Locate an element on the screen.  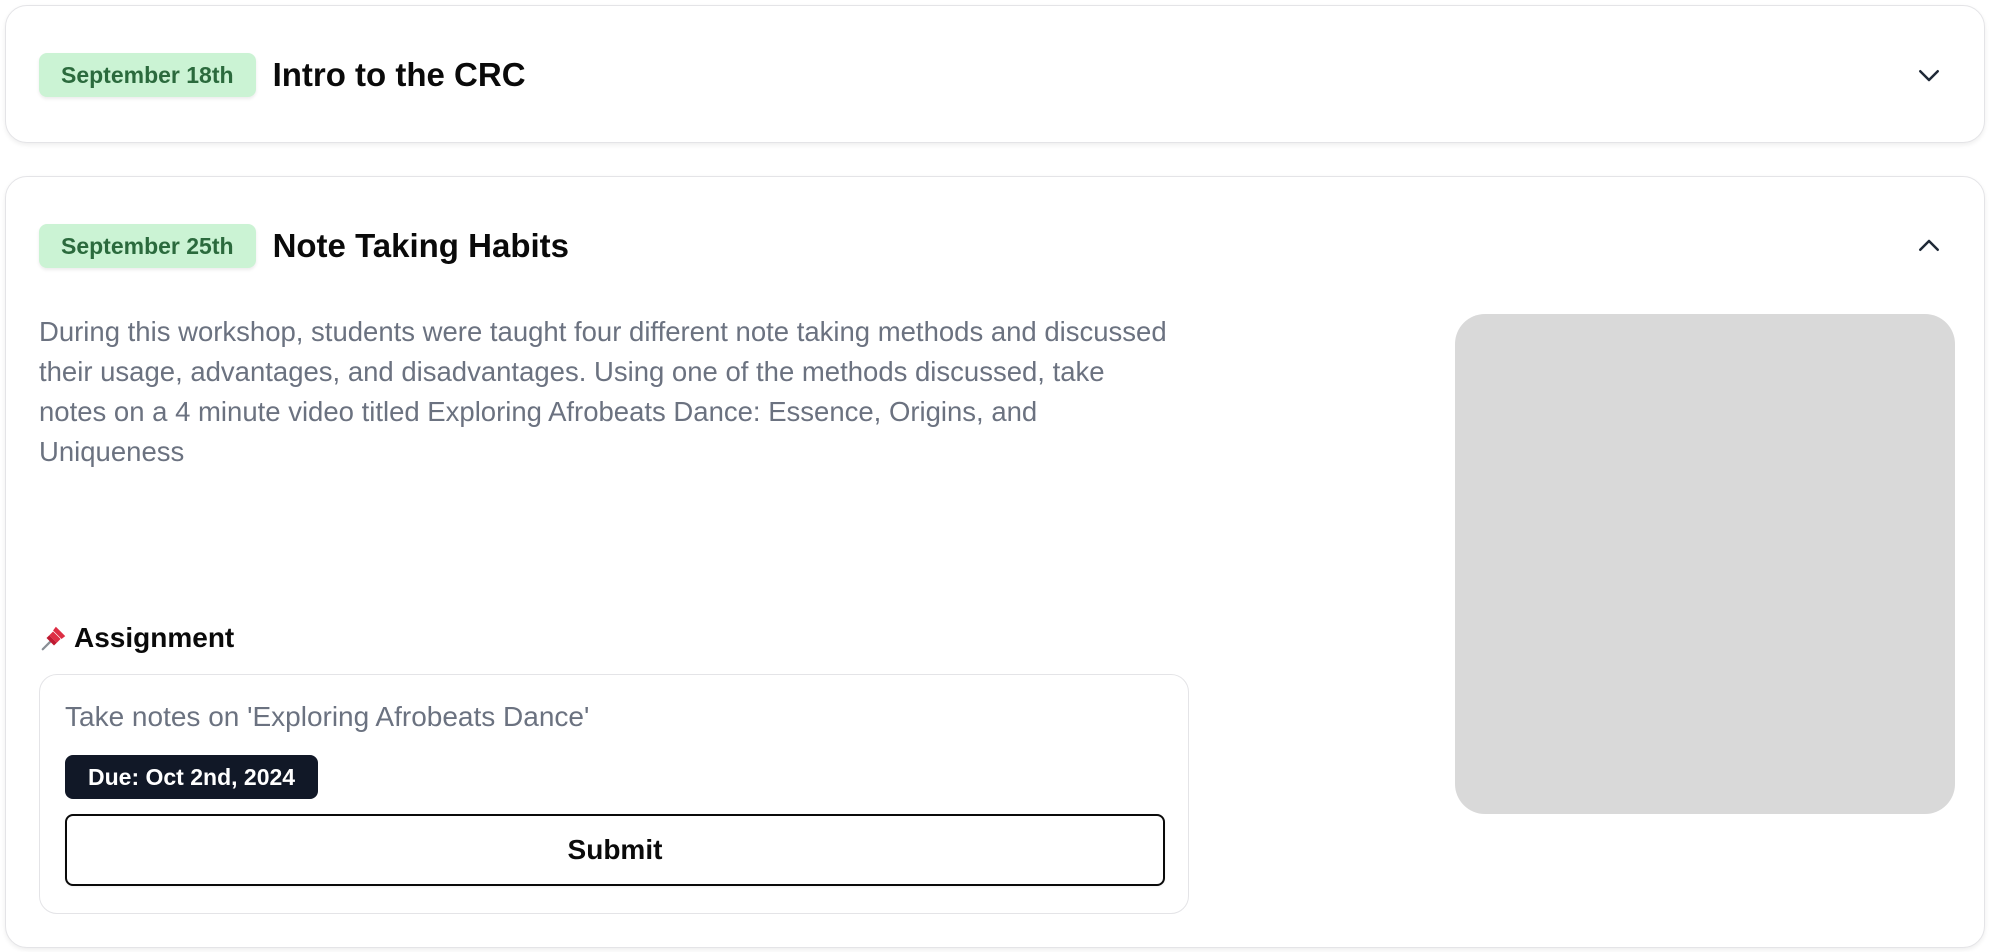
assignment-heading-label: Assignment is located at coordinates (154, 637).